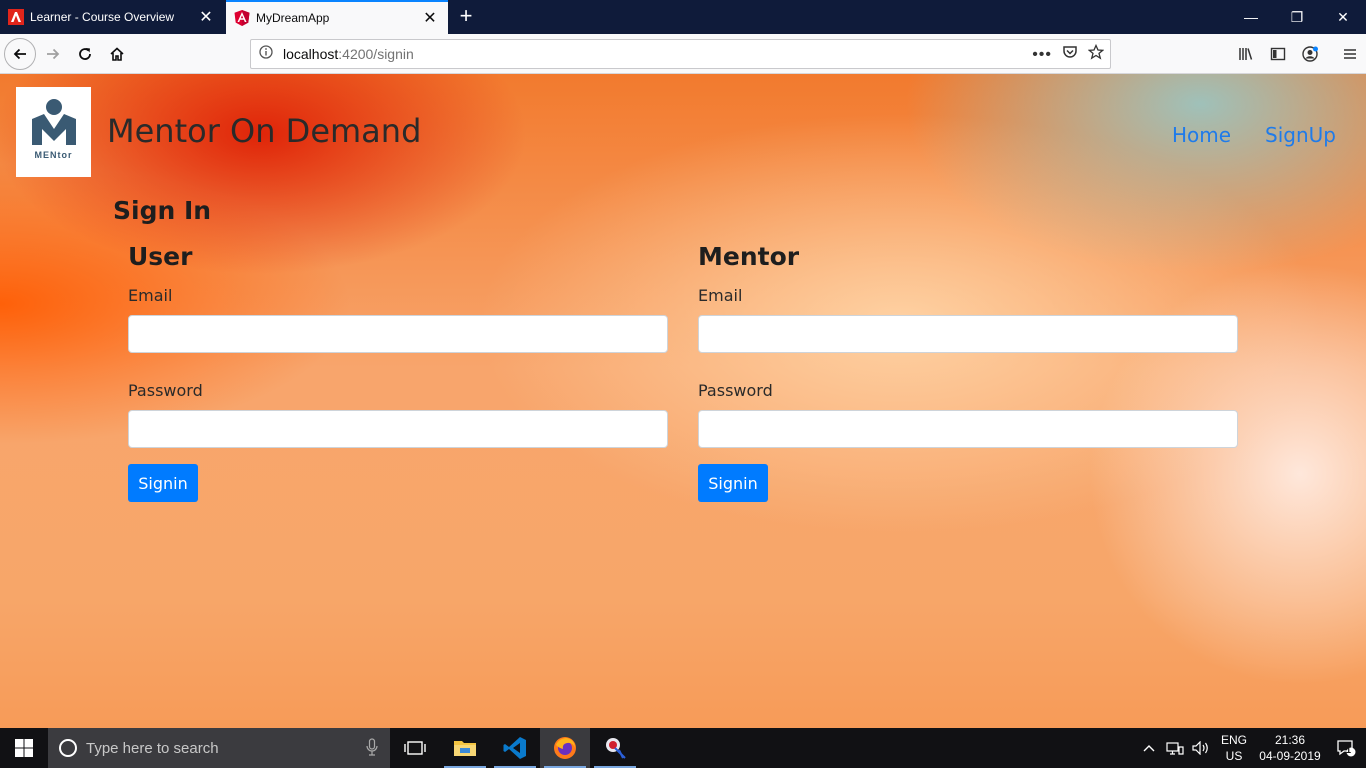 This screenshot has height=768, width=1366. What do you see at coordinates (1290, 740) in the screenshot?
I see `clock-time: 21:36` at bounding box center [1290, 740].